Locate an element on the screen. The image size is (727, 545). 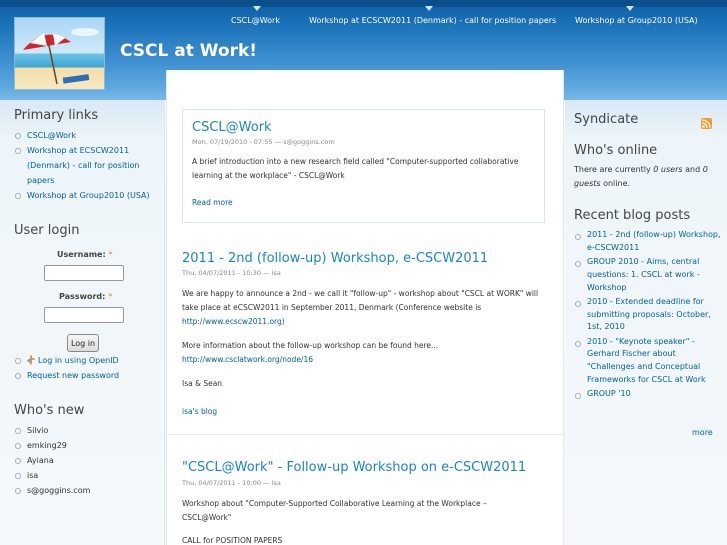
more-link: more is located at coordinates (702, 432).